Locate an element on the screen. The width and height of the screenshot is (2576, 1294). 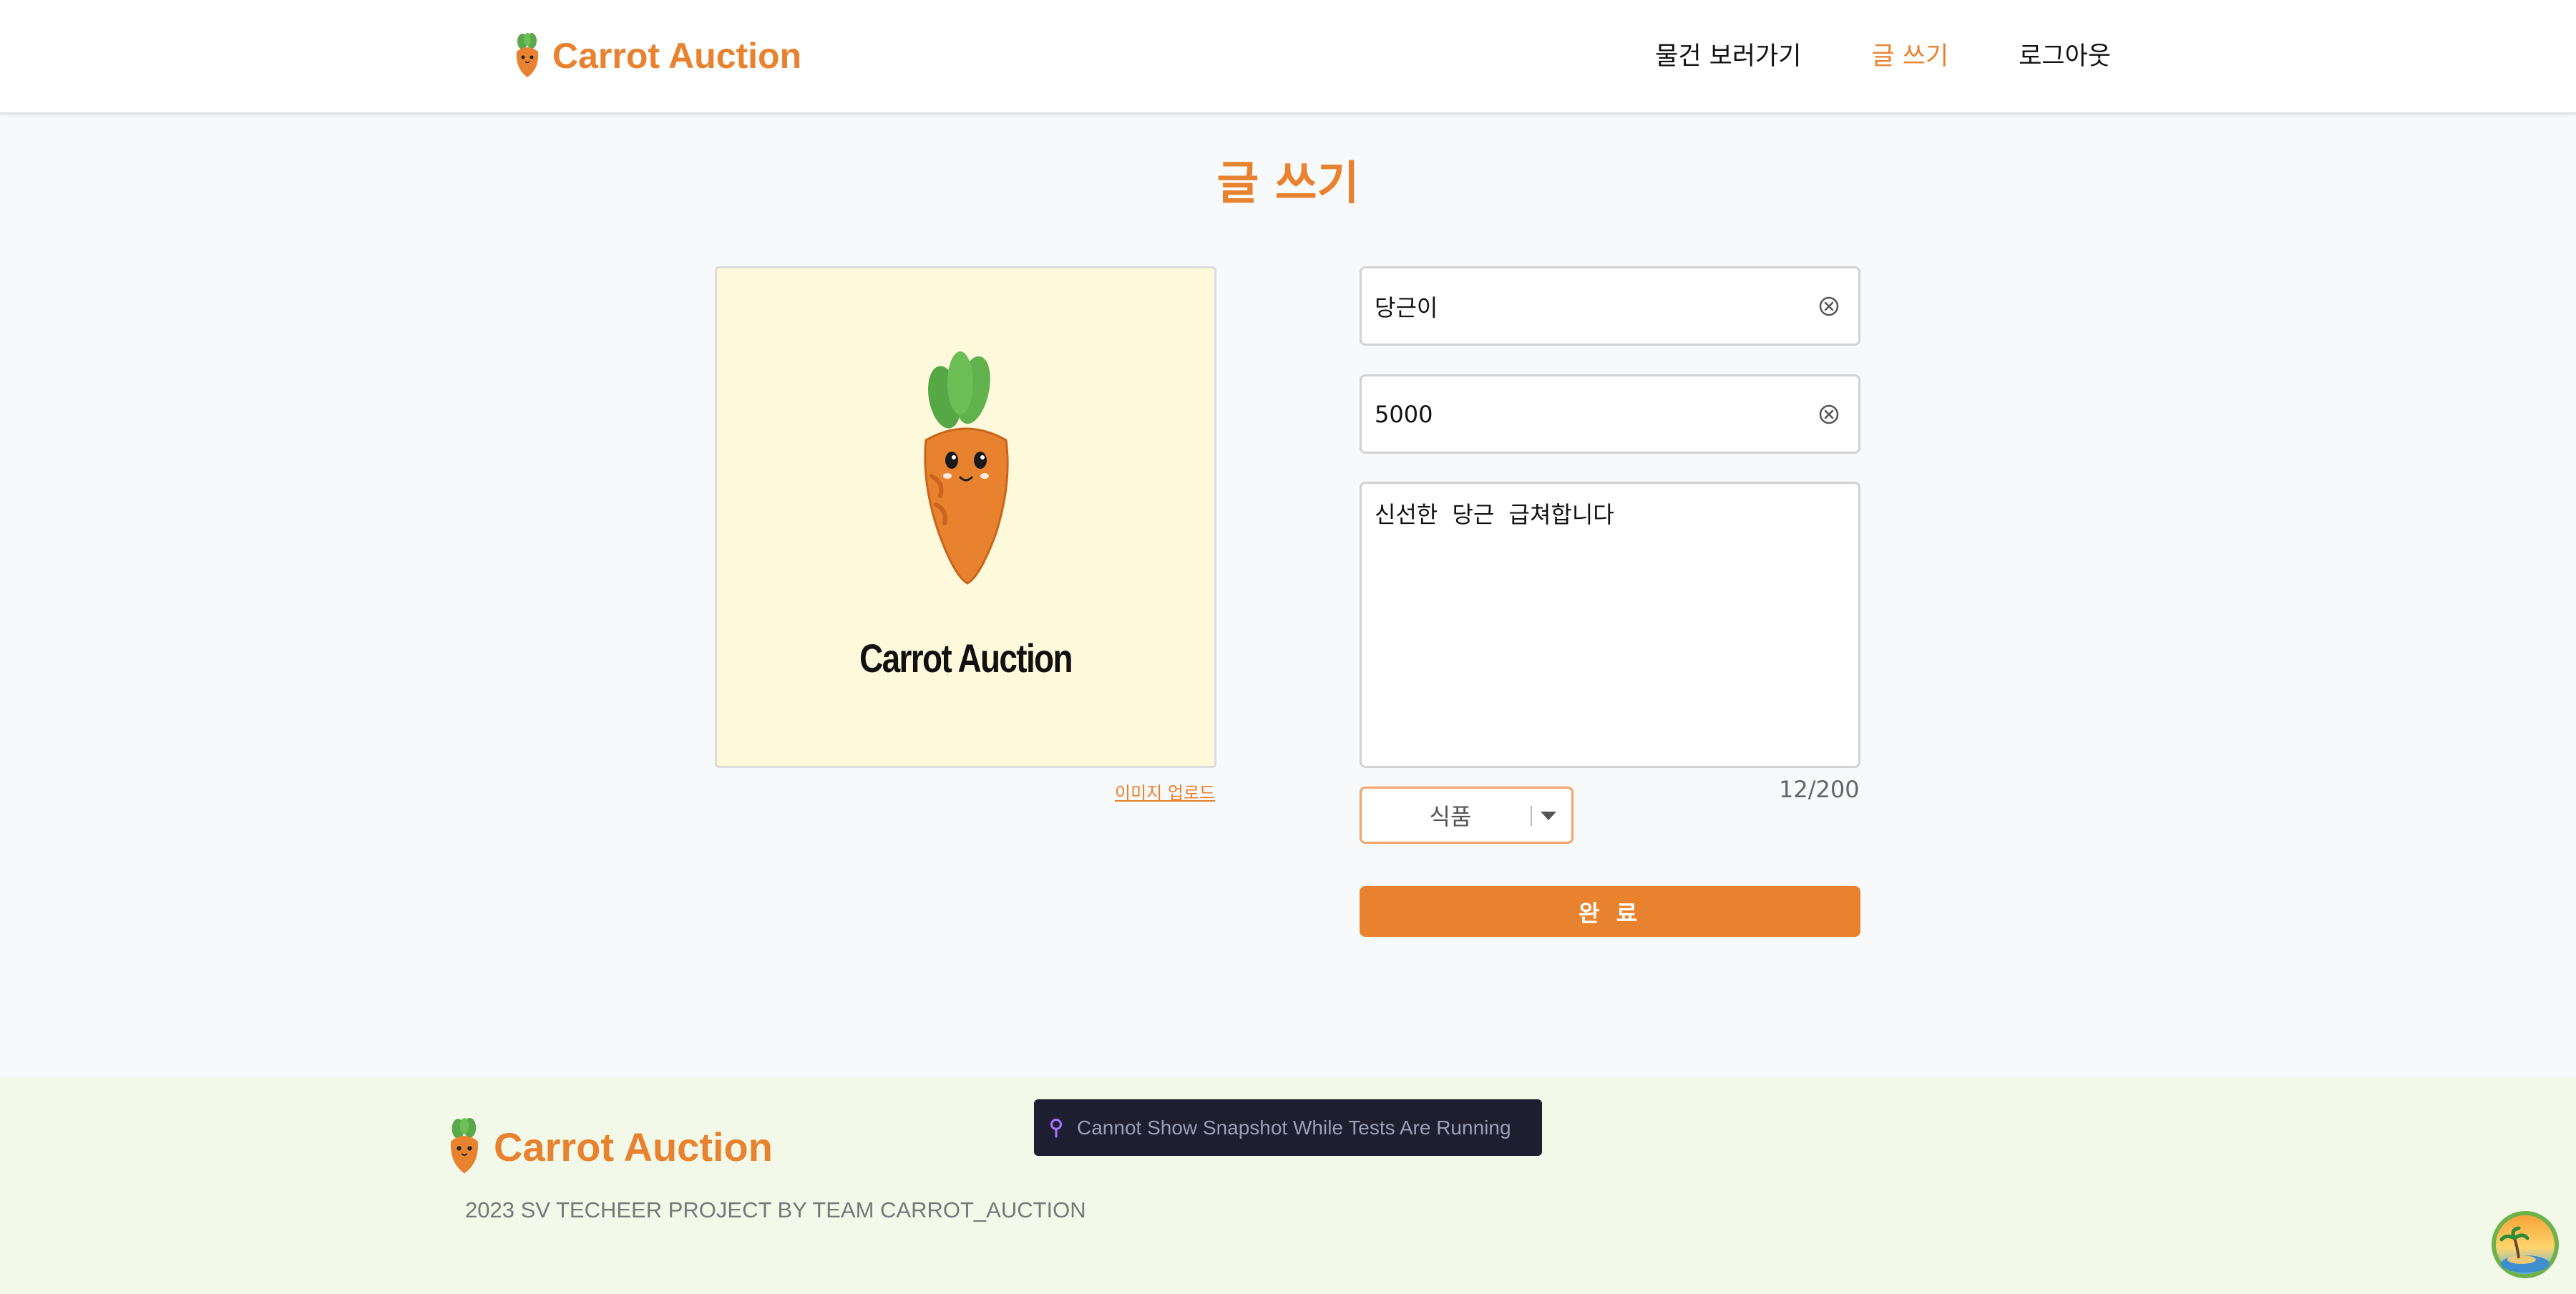
pin-icon is located at coordinates (1056, 1127).